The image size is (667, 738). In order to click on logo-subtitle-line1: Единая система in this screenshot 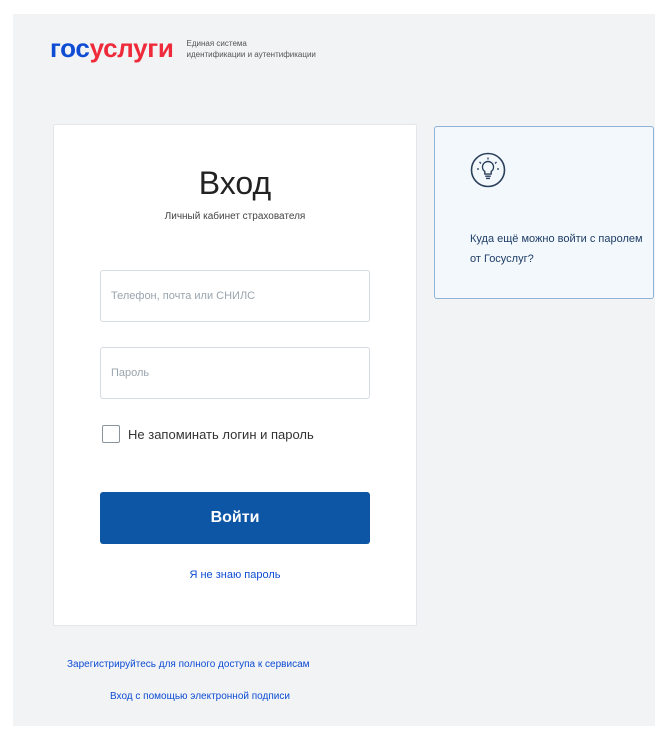, I will do `click(216, 43)`.